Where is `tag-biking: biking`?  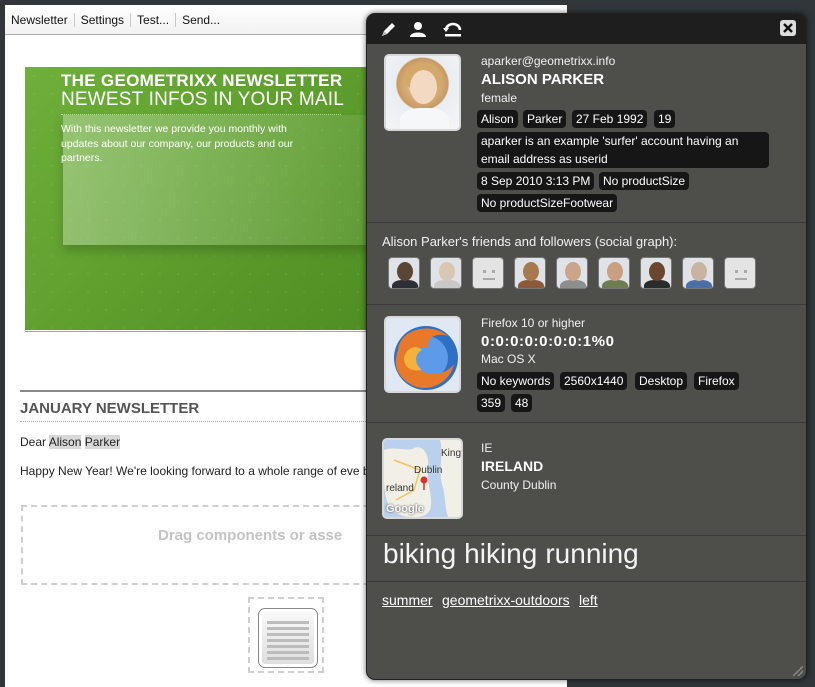
tag-biking: biking is located at coordinates (419, 553).